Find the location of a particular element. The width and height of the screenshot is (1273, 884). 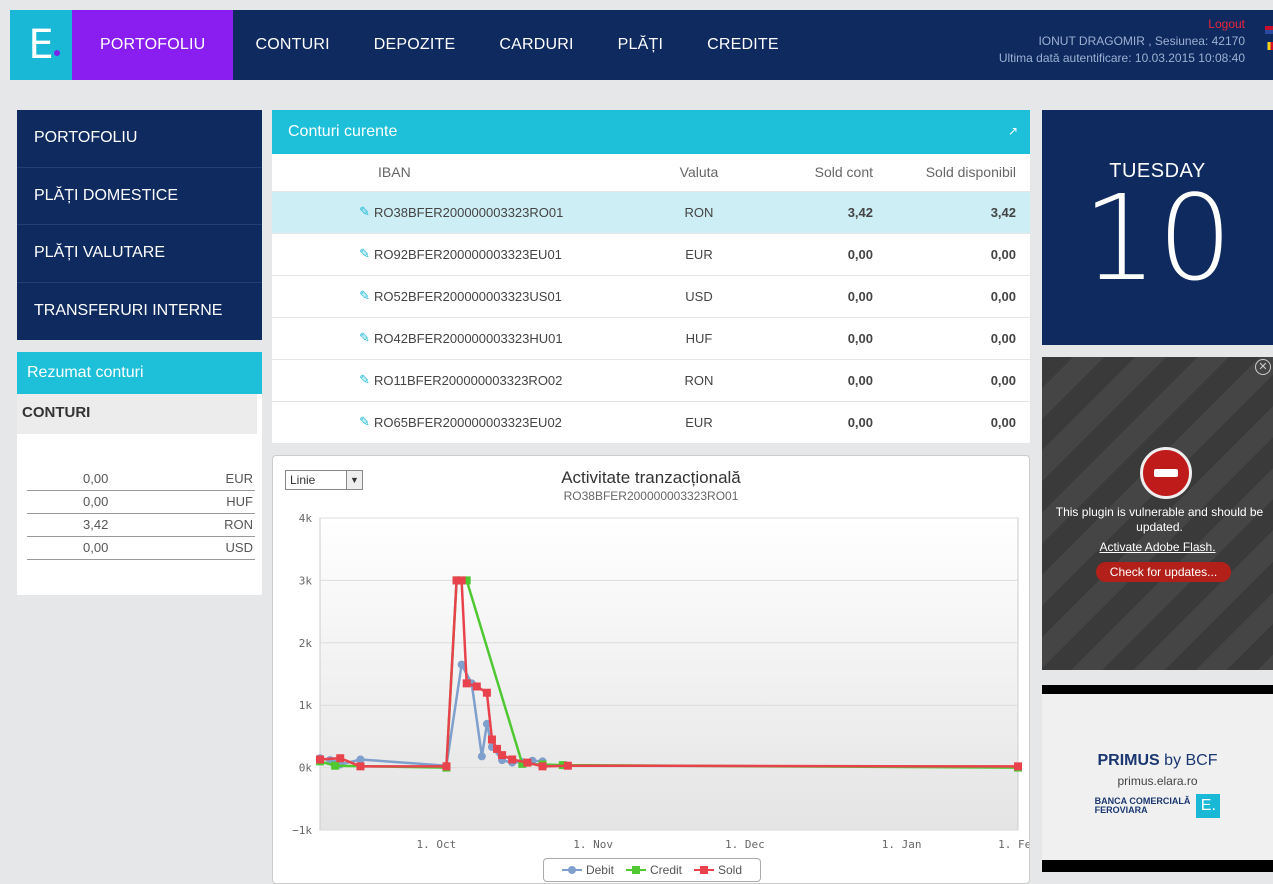

calendar-widget: TUESDAY 10 is located at coordinates (1157, 227).